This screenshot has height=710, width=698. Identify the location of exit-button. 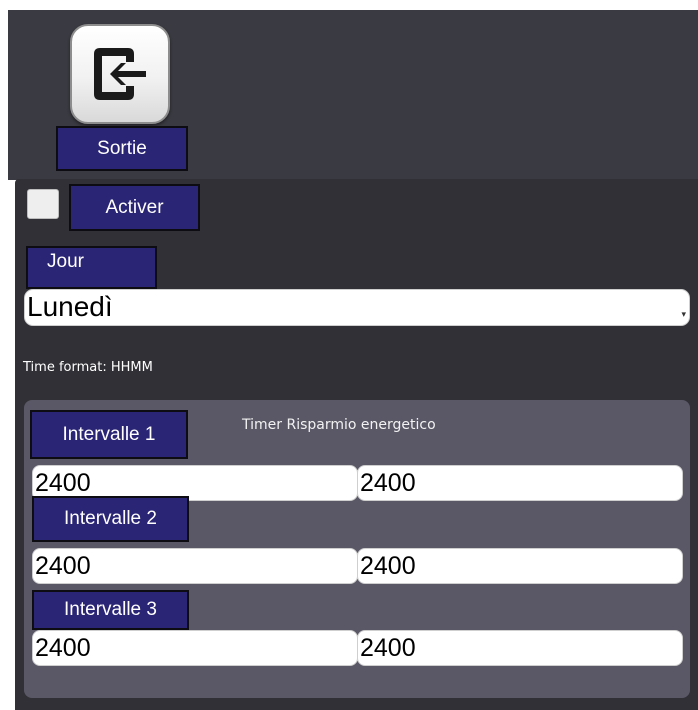
(120, 74).